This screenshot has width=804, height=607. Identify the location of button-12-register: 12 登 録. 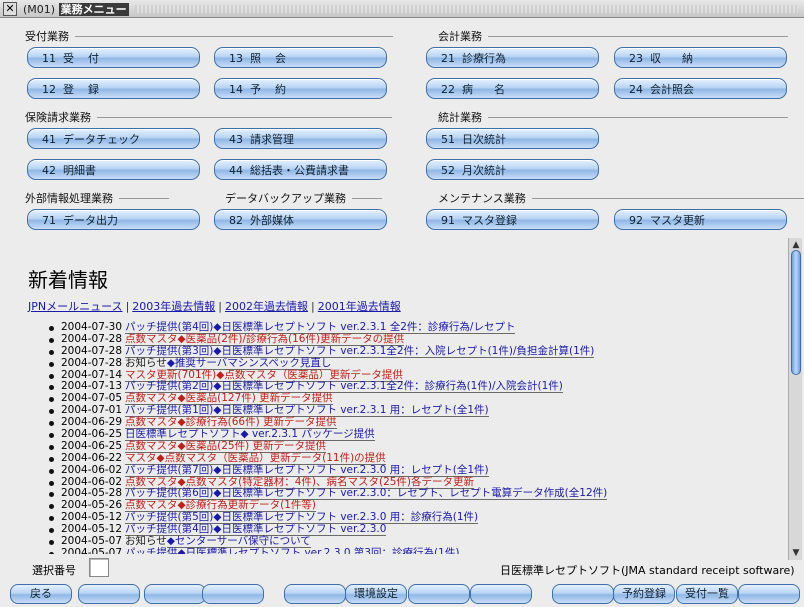
(113, 88).